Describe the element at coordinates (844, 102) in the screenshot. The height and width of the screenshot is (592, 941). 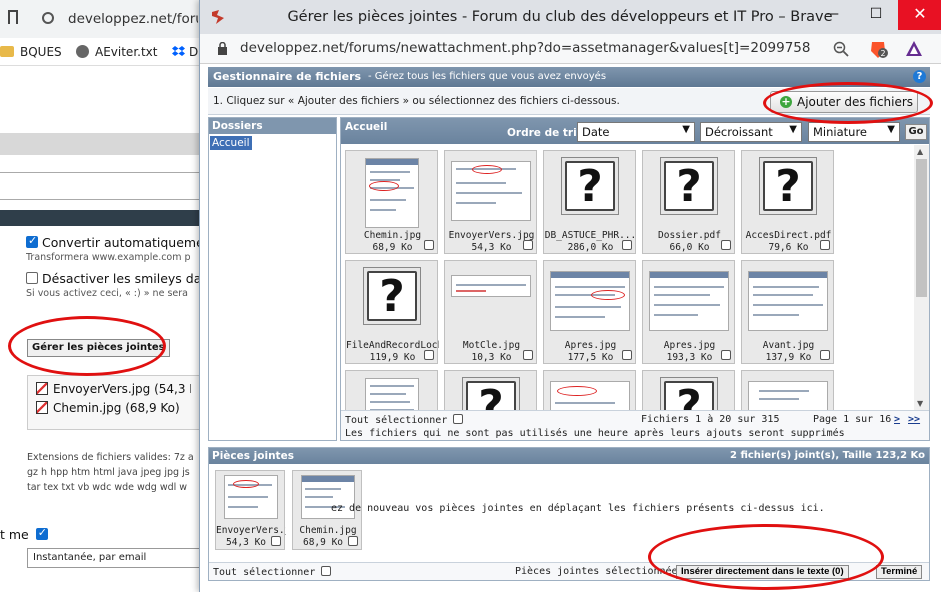
I see `add-files-button: + Ajouter des fichiers` at that location.